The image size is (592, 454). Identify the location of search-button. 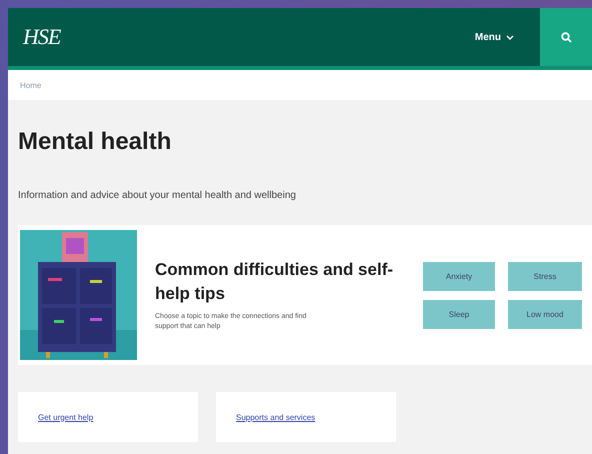
(566, 37).